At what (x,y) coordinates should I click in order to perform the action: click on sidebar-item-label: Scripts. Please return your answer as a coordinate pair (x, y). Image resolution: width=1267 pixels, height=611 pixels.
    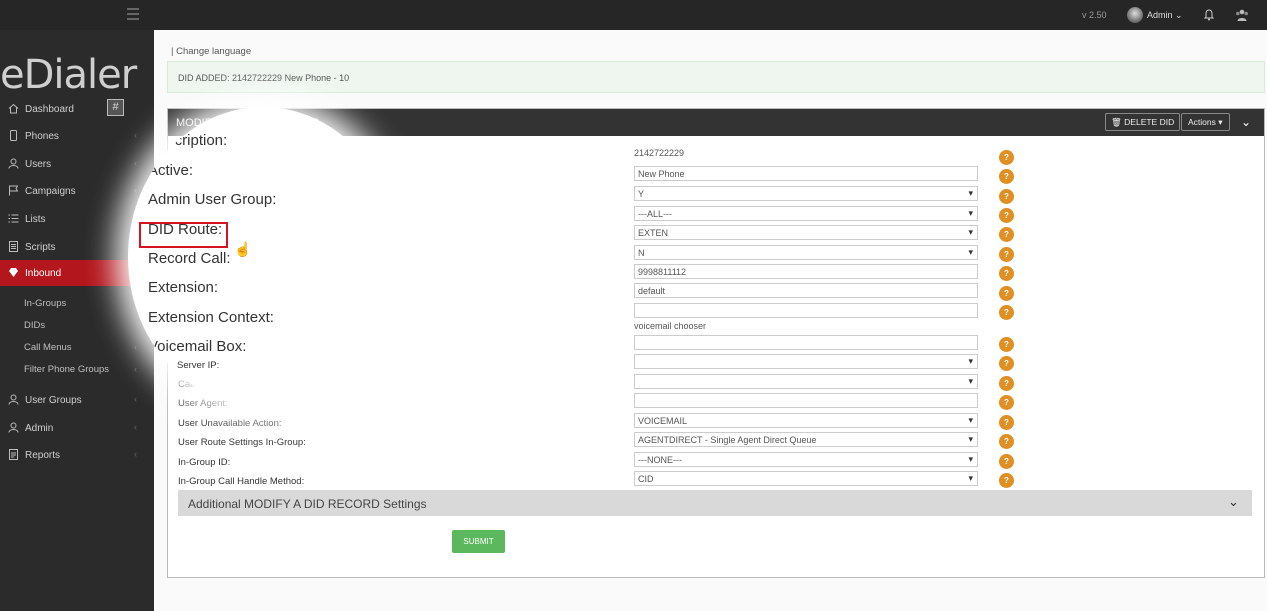
    Looking at the image, I should click on (40, 247).